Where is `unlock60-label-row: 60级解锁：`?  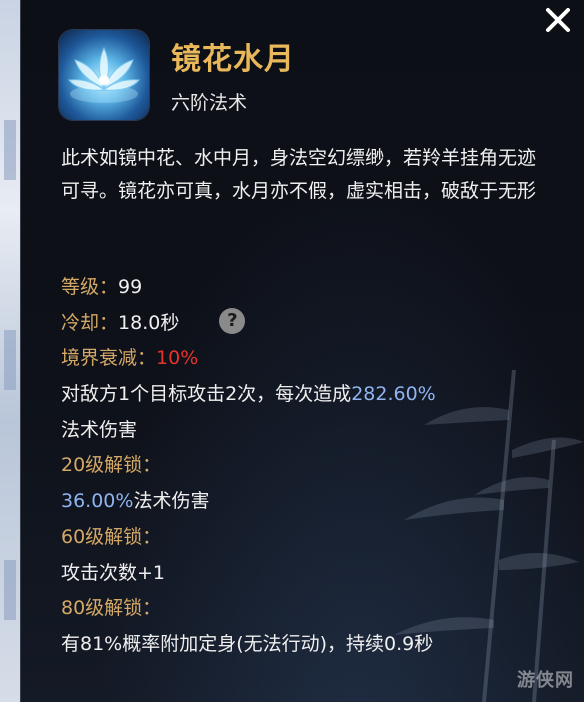
unlock60-label-row: 60级解锁： is located at coordinates (311, 538).